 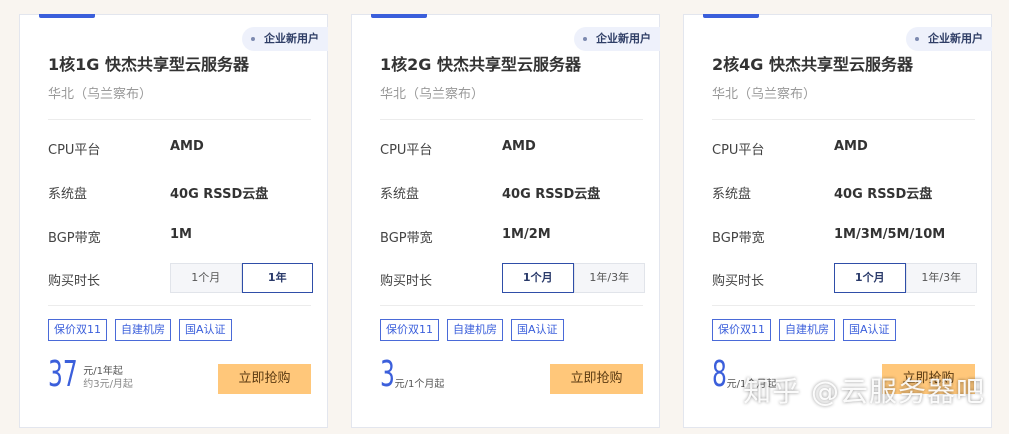 I want to click on duration-selector: 1个月 1年, so click(x=241, y=278).